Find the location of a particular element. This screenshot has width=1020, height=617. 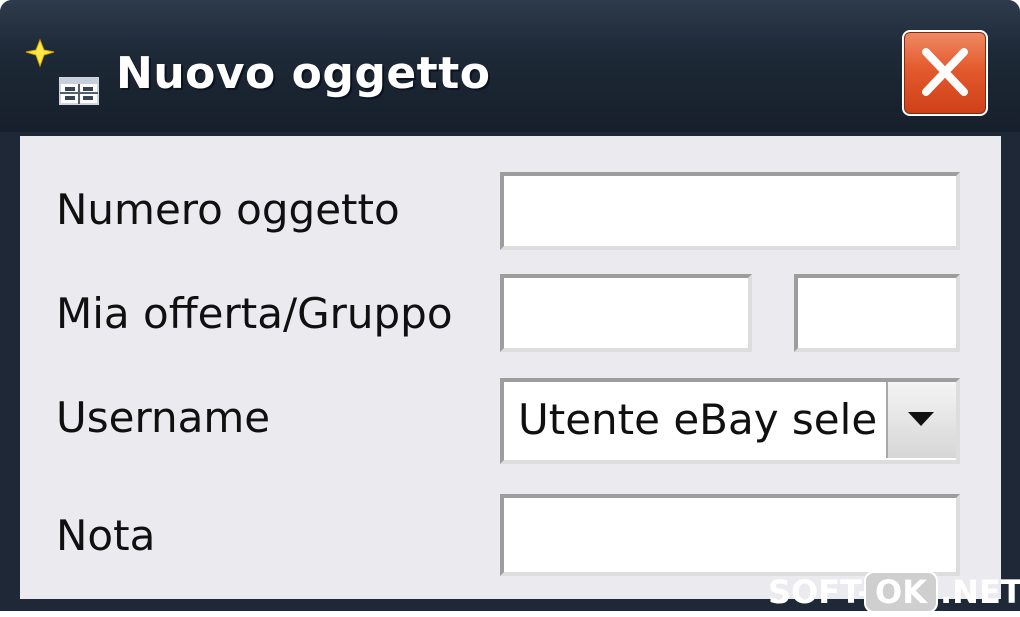

username-dropdown-button is located at coordinates (921, 420).